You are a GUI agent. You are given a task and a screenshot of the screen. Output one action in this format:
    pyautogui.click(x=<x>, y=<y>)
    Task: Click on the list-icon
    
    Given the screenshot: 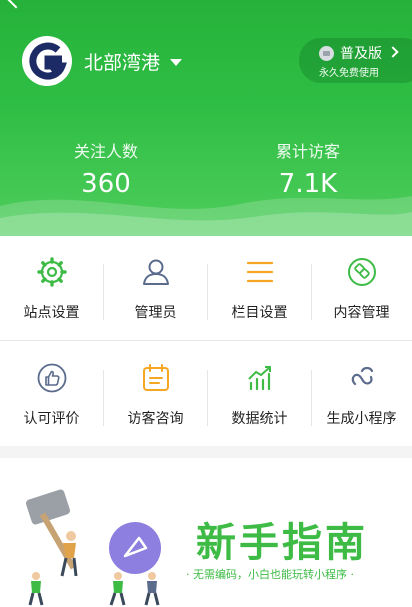 What is the action you would take?
    pyautogui.click(x=260, y=272)
    